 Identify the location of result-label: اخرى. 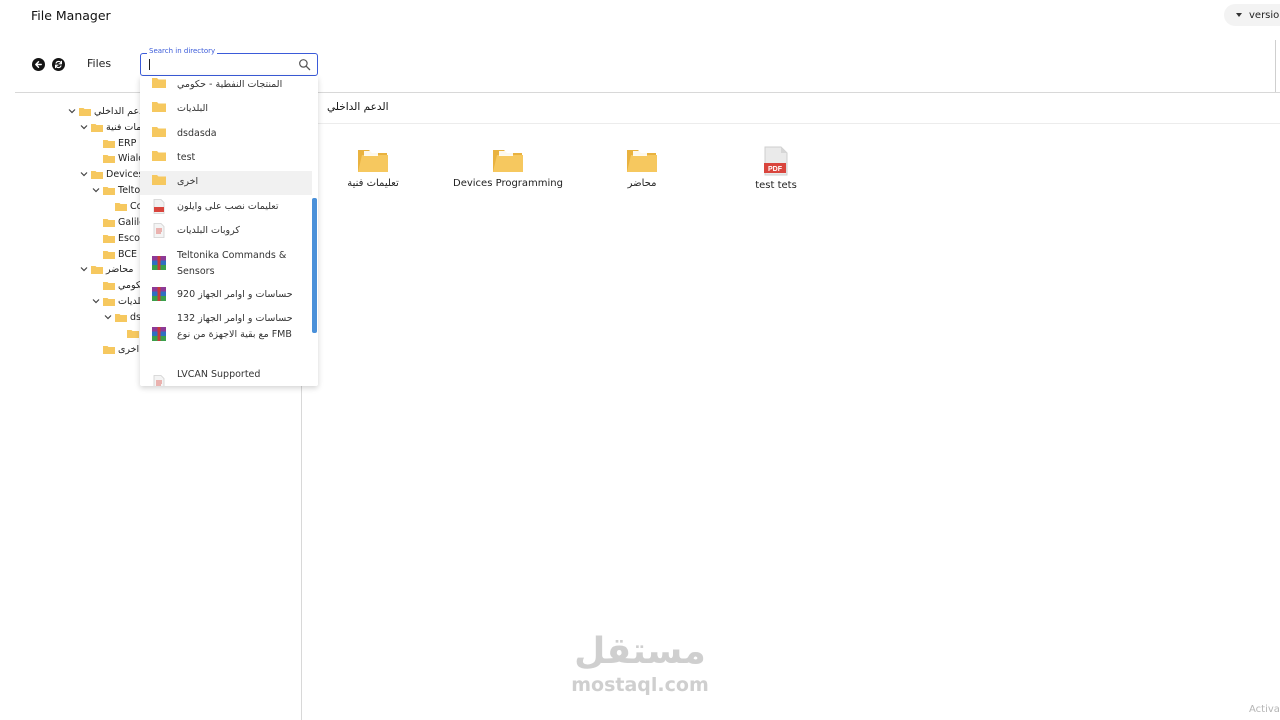
(188, 181).